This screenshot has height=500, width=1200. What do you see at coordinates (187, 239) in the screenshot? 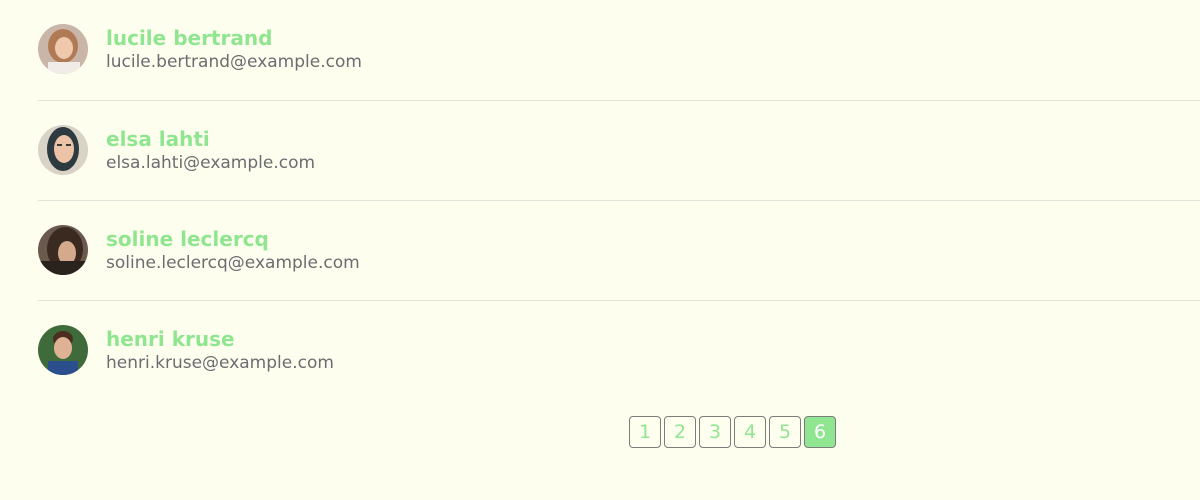
I see `user-name: soline leclercq` at bounding box center [187, 239].